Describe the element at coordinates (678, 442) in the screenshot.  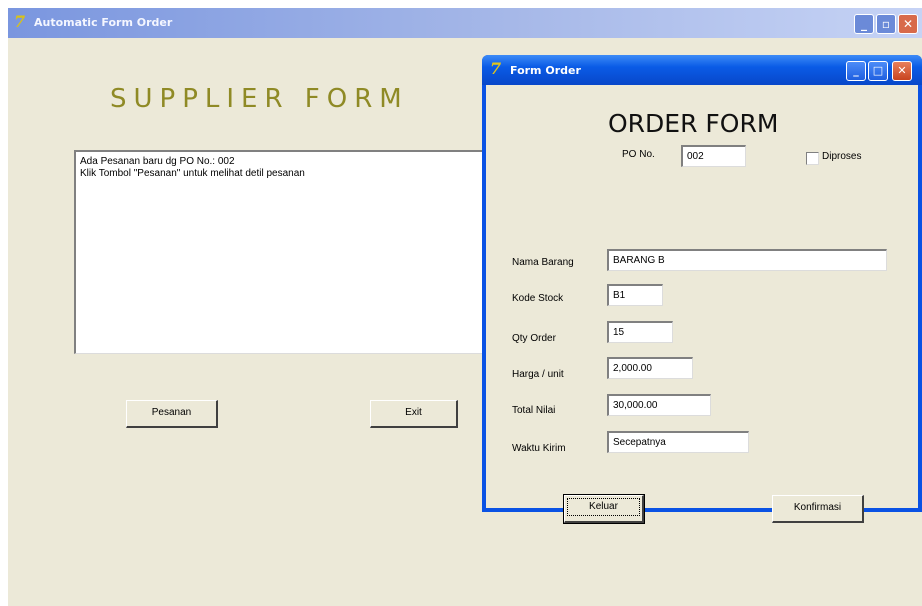
I see `waktu-kirim-field: Secepatnya` at that location.